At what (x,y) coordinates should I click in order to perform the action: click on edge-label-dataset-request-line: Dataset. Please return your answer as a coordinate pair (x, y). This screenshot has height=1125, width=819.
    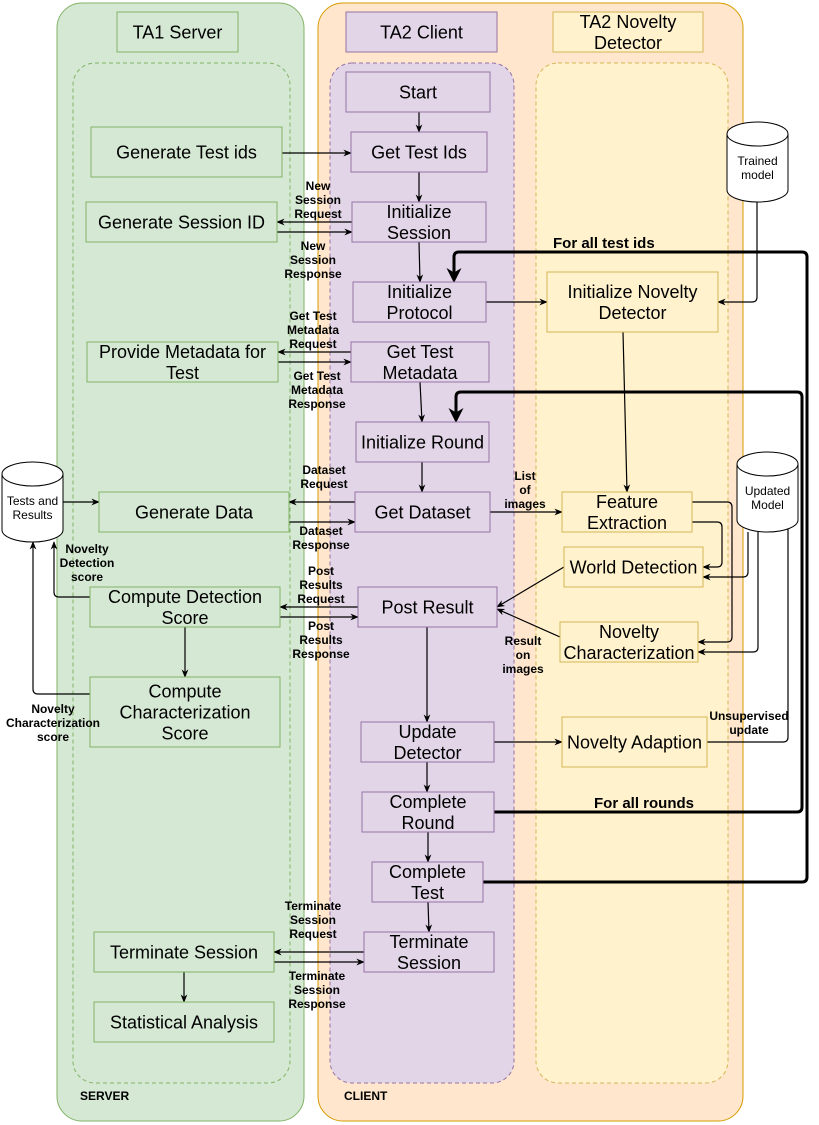
    Looking at the image, I should click on (323, 470).